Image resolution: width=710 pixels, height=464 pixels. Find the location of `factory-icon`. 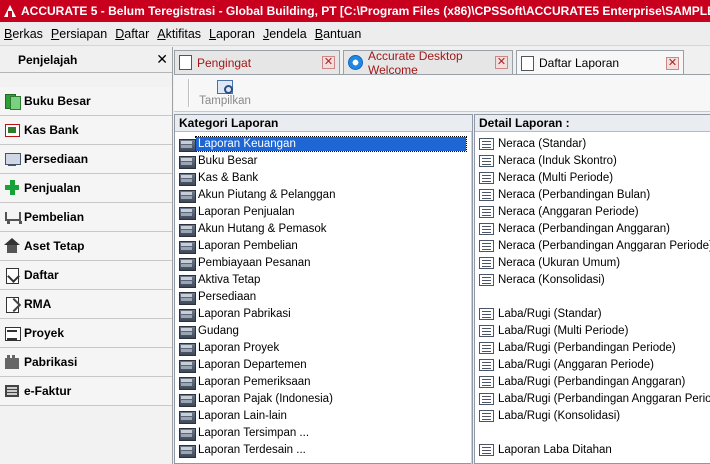

factory-icon is located at coordinates (12, 362).